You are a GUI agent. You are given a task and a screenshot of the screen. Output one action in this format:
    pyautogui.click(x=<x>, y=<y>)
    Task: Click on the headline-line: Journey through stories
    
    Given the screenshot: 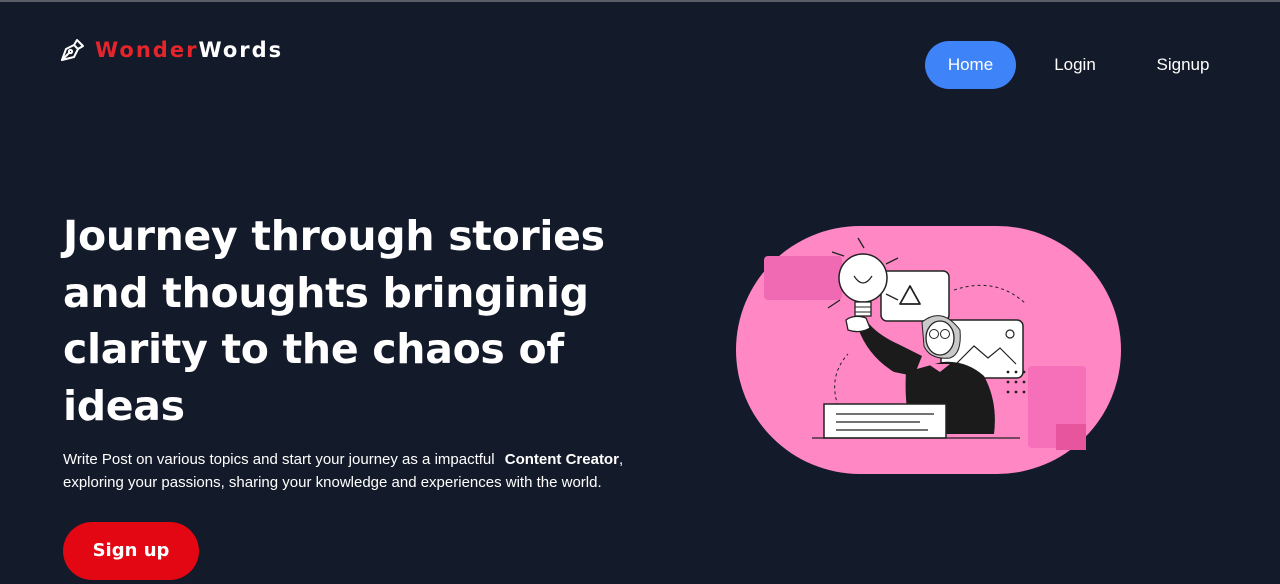 What is the action you would take?
    pyautogui.click(x=334, y=236)
    